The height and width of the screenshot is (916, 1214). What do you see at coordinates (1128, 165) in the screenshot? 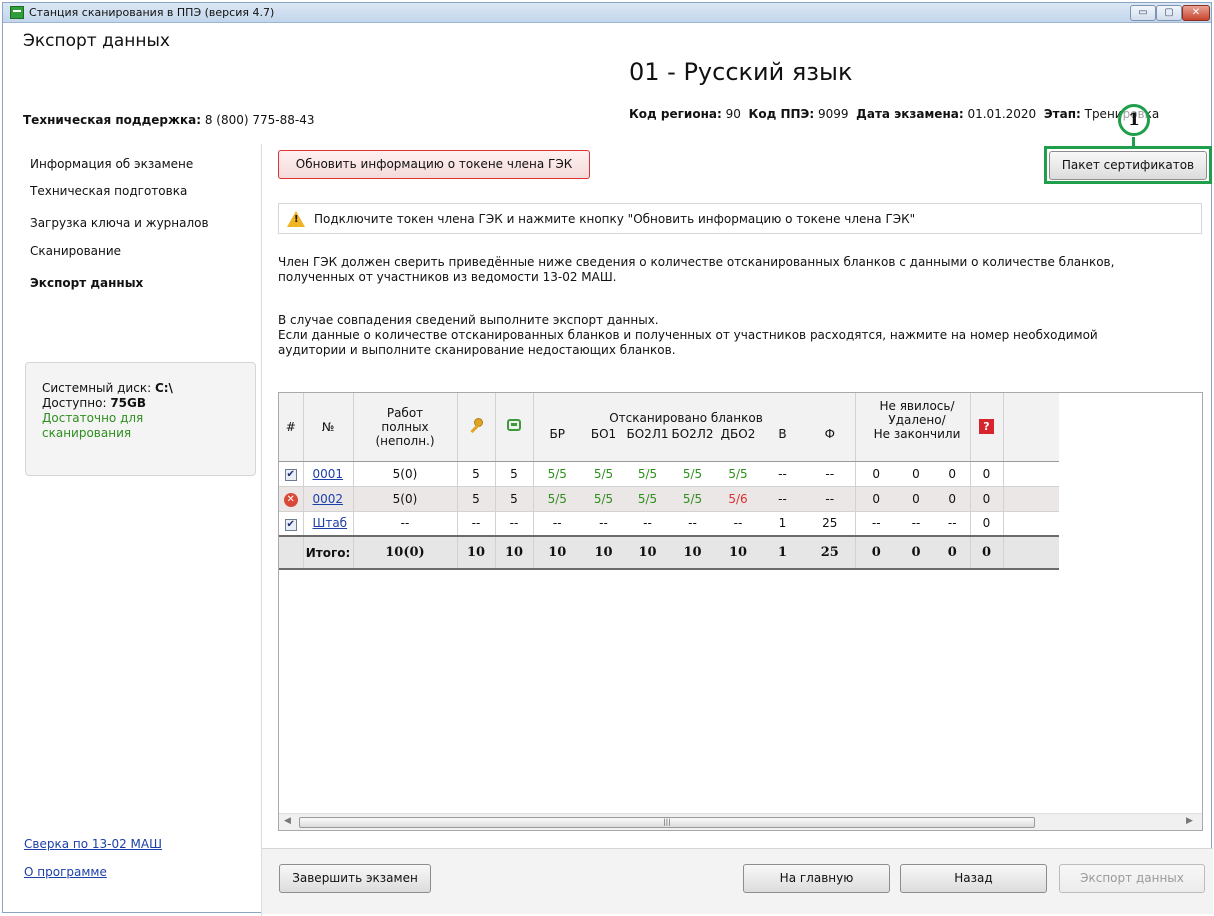
I see `highlight-frame` at bounding box center [1128, 165].